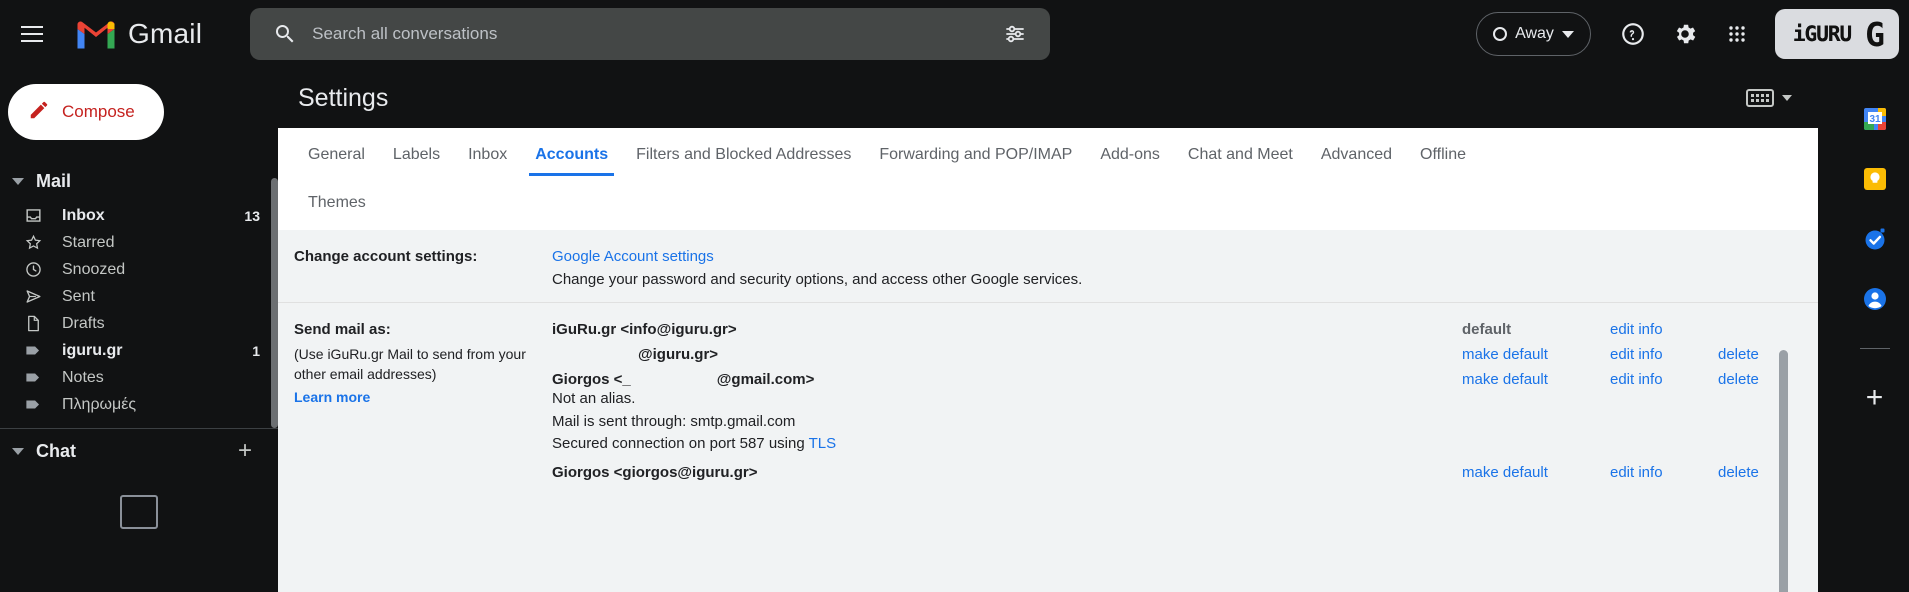  I want to click on main-menu-icon, so click(32, 34).